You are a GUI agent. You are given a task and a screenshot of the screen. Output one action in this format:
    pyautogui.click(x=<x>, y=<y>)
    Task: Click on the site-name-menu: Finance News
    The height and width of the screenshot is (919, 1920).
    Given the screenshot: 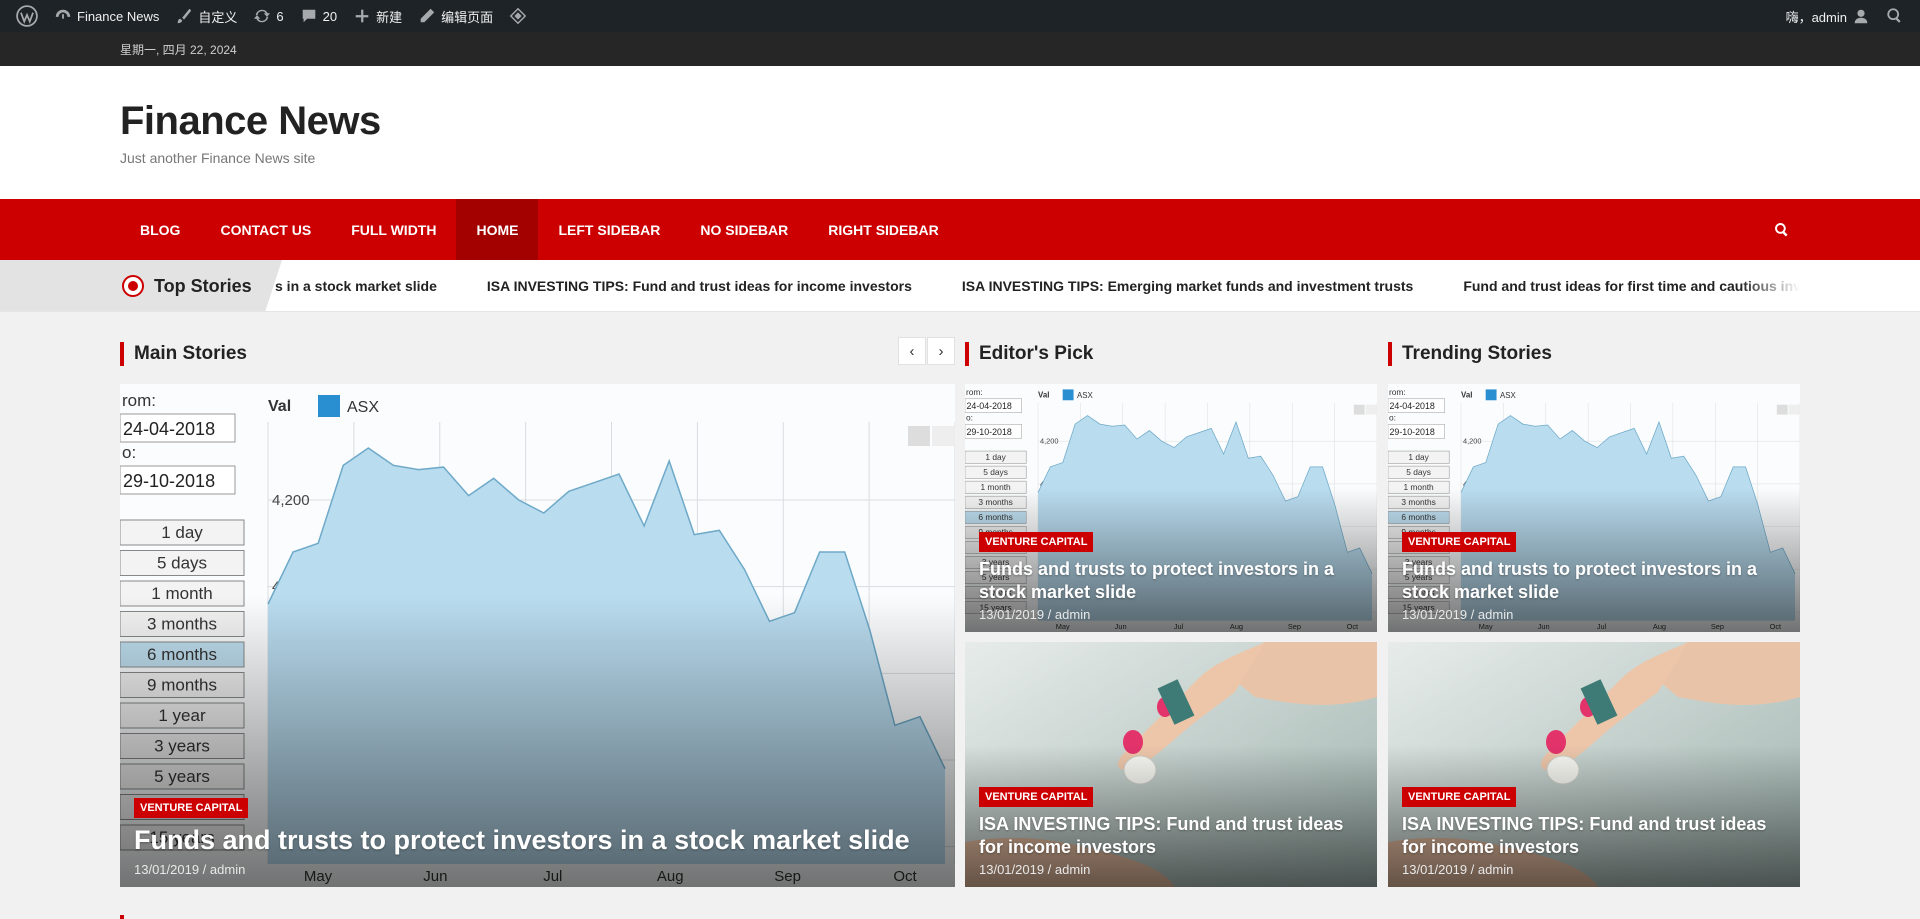 What is the action you would take?
    pyautogui.click(x=106, y=16)
    